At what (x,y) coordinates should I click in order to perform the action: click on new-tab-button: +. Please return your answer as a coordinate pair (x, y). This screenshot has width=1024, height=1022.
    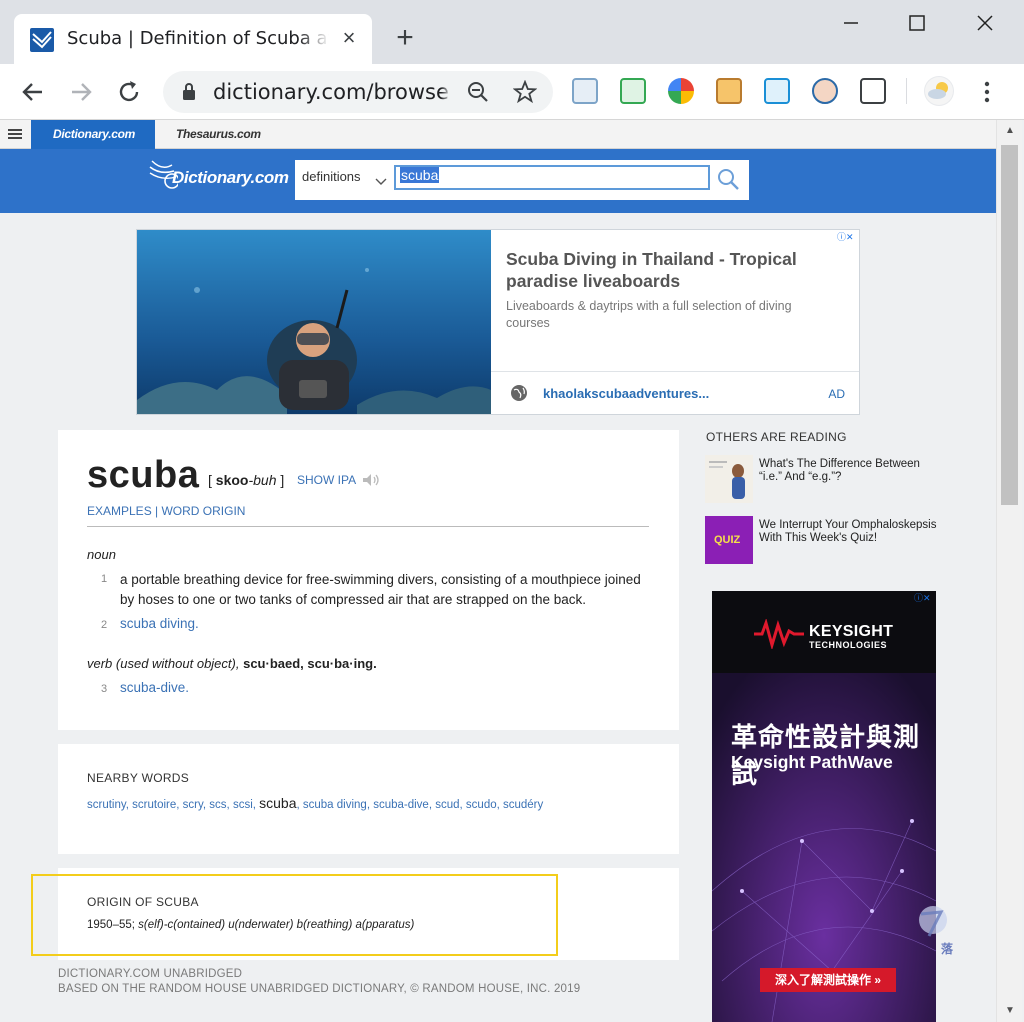
    Looking at the image, I should click on (405, 38).